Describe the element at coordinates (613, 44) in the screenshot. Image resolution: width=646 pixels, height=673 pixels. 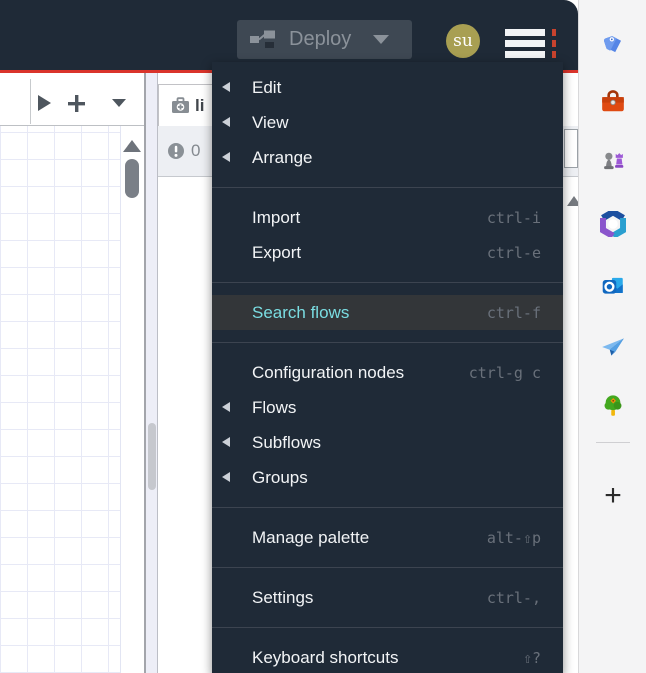
I see `tag-icon` at that location.